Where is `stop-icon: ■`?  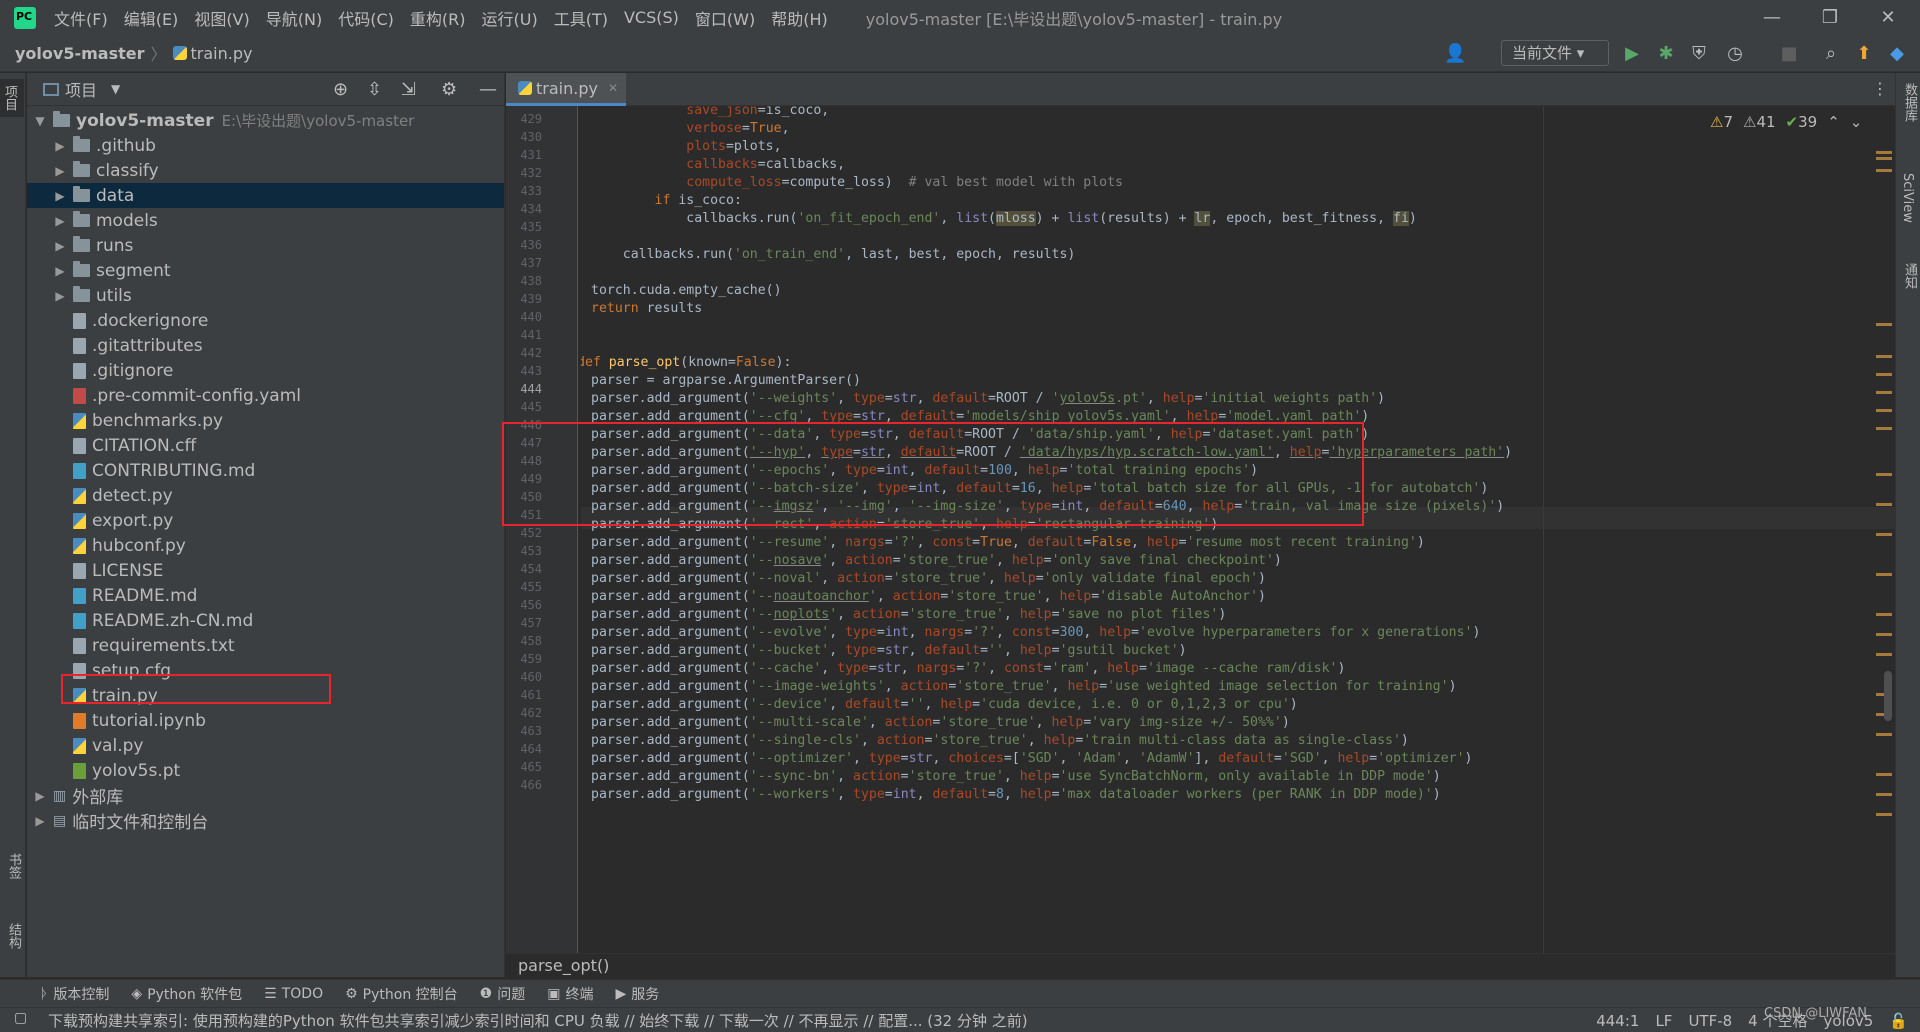
stop-icon: ■ is located at coordinates (1789, 54).